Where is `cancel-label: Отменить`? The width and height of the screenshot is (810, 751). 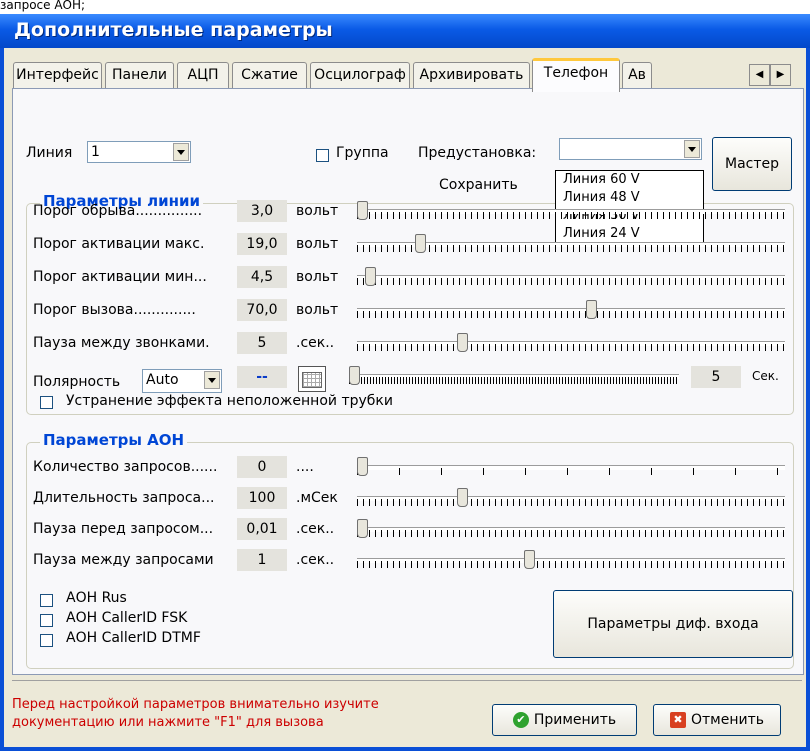 cancel-label: Отменить is located at coordinates (727, 720).